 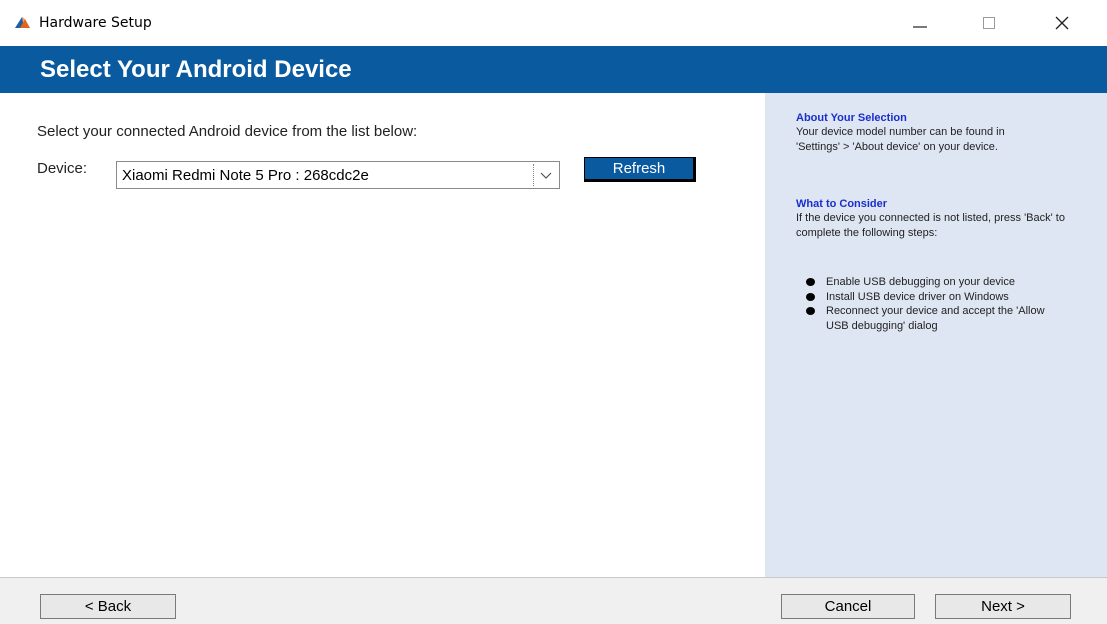 I want to click on matlab-logo-icon, so click(x=22, y=22).